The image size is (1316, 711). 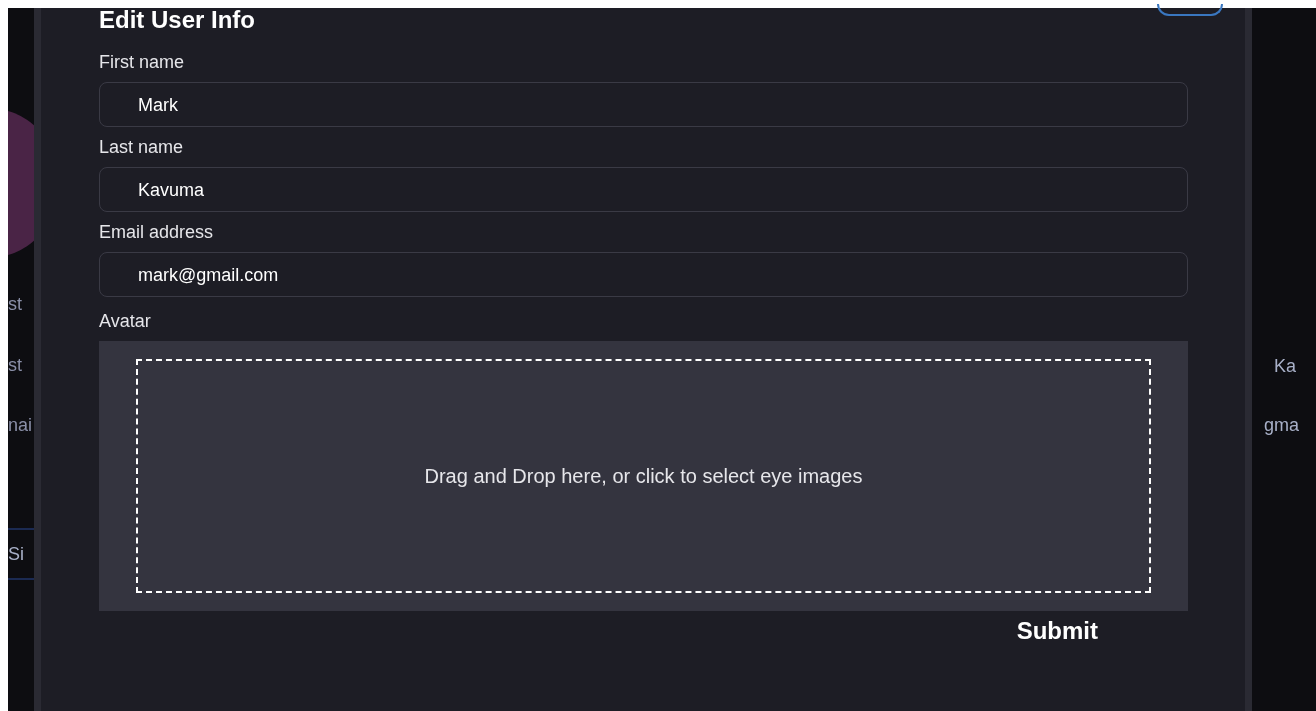 What do you see at coordinates (643, 189) in the screenshot?
I see `text-field: Kavuma` at bounding box center [643, 189].